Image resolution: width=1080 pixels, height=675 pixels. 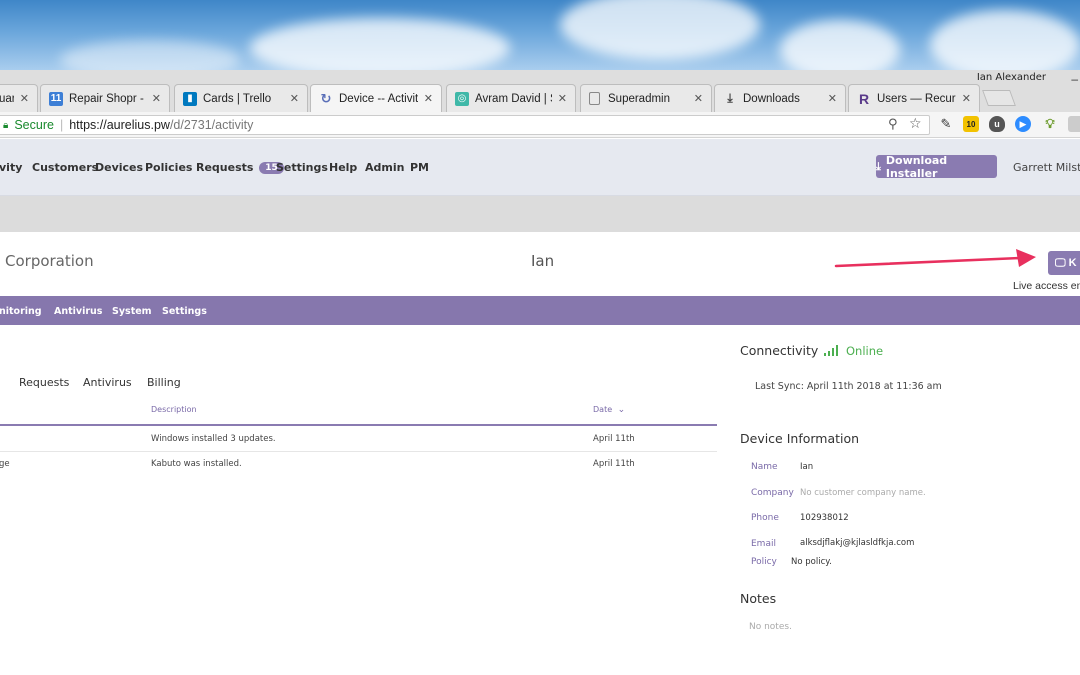 What do you see at coordinates (302, 167) in the screenshot?
I see `nav-settings: Settings` at bounding box center [302, 167].